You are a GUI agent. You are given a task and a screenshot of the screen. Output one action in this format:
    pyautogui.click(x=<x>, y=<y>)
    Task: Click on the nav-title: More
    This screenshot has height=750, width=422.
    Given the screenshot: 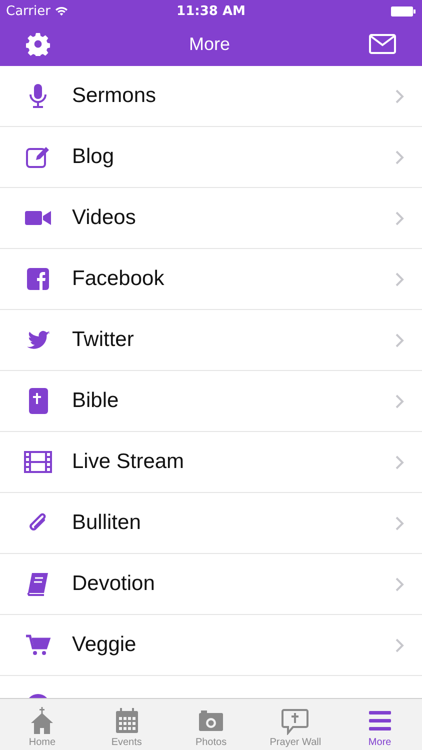 What is the action you would take?
    pyautogui.click(x=209, y=44)
    